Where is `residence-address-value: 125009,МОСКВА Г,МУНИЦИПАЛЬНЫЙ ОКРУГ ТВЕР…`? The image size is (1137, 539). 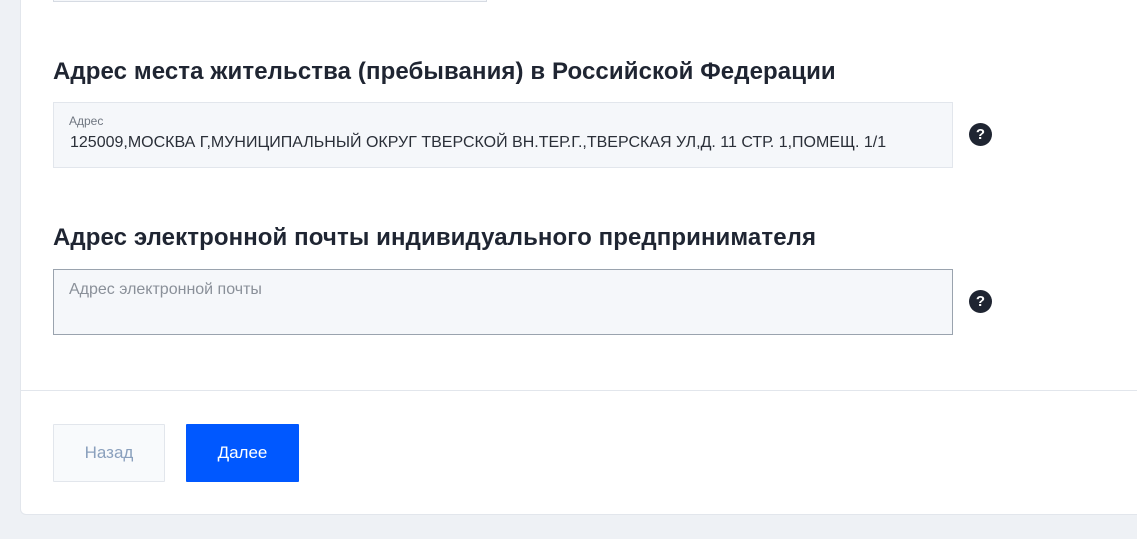 residence-address-value: 125009,МОСКВА Г,МУНИЦИПАЛЬНЫЙ ОКРУГ ТВЕР… is located at coordinates (478, 142).